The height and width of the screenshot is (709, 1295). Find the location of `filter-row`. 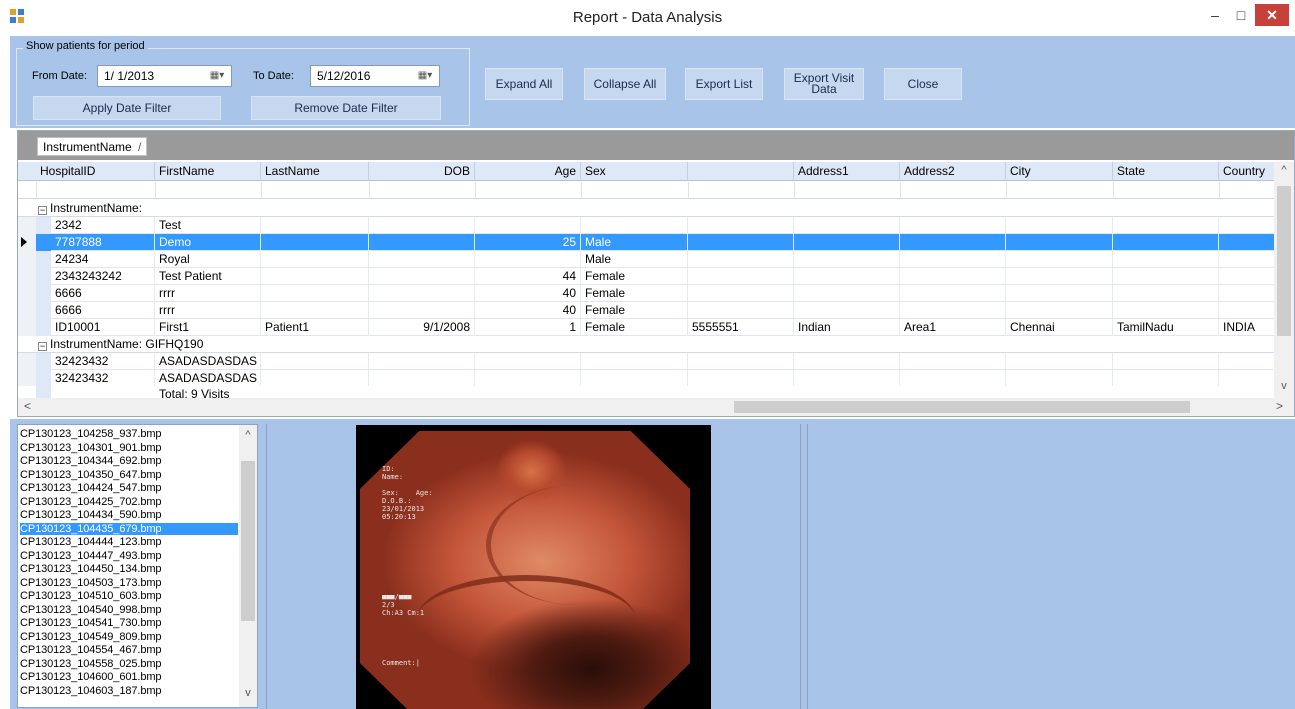

filter-row is located at coordinates (646, 190).